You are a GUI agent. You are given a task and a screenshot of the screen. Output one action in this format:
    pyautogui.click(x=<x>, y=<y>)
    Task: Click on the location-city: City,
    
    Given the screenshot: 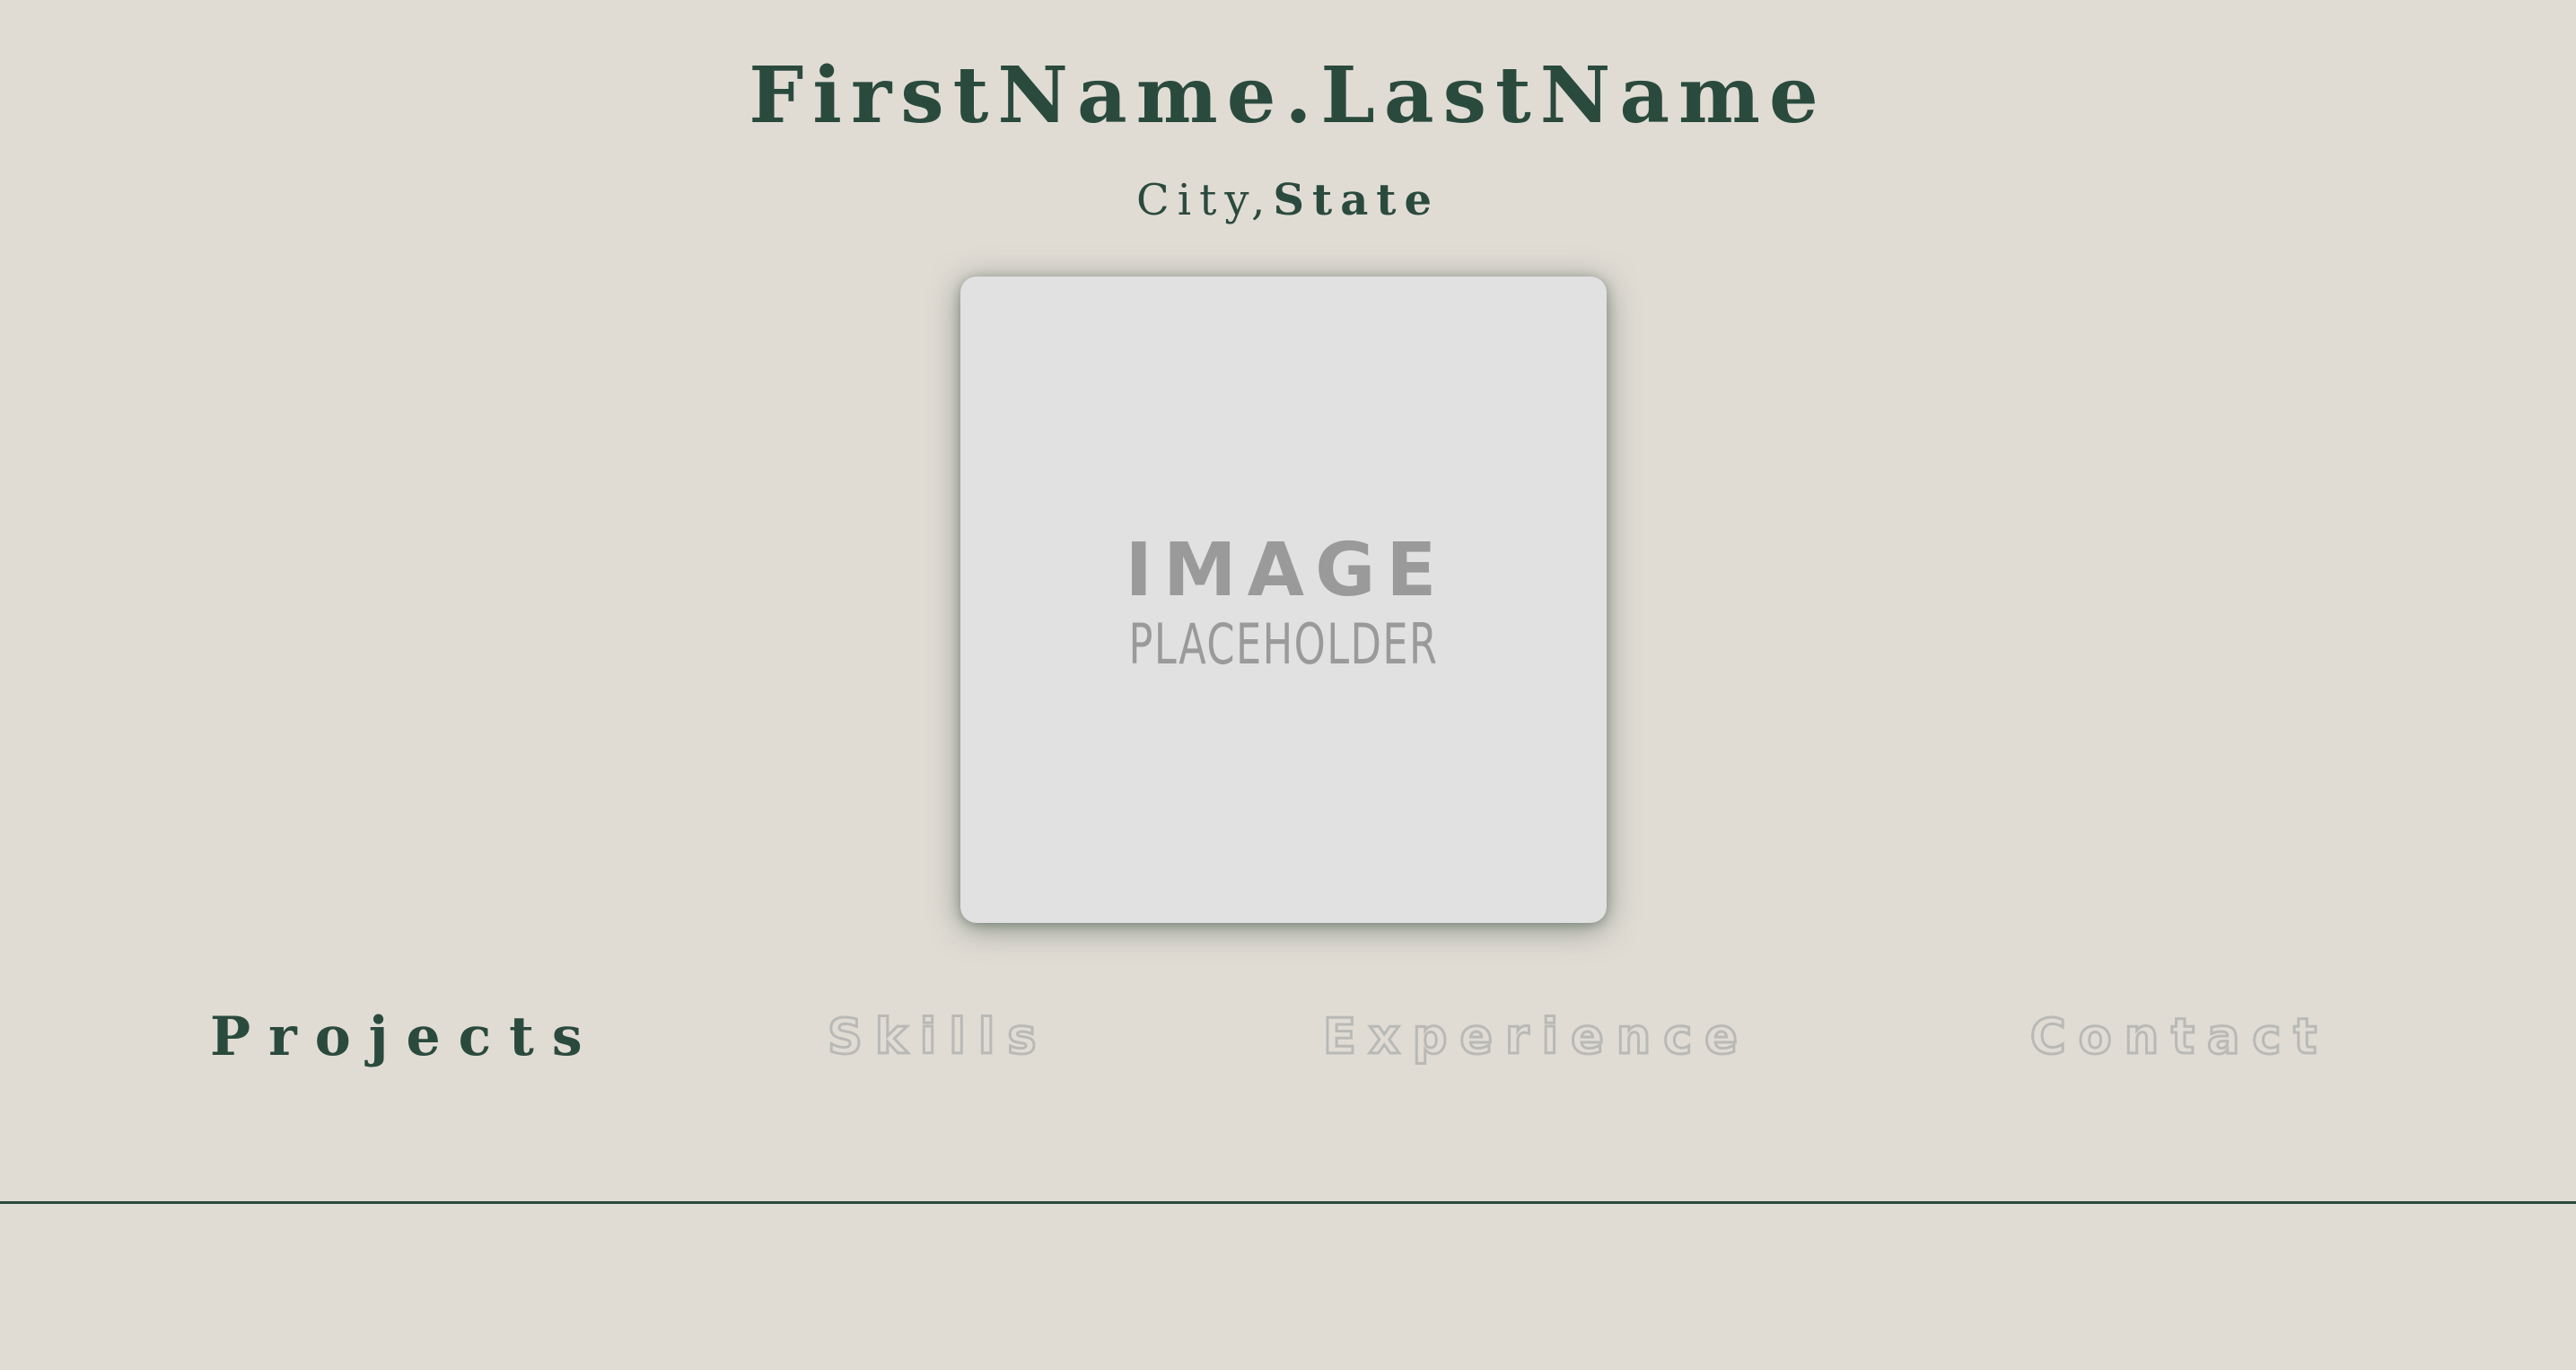 What is the action you would take?
    pyautogui.click(x=1204, y=200)
    